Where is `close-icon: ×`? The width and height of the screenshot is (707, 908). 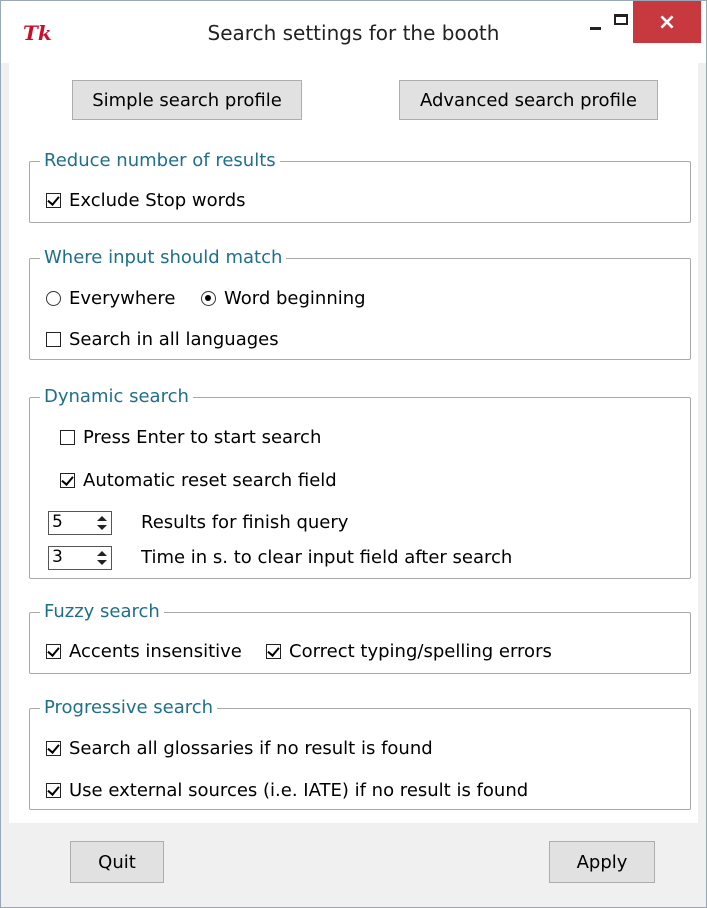 close-icon: × is located at coordinates (667, 22).